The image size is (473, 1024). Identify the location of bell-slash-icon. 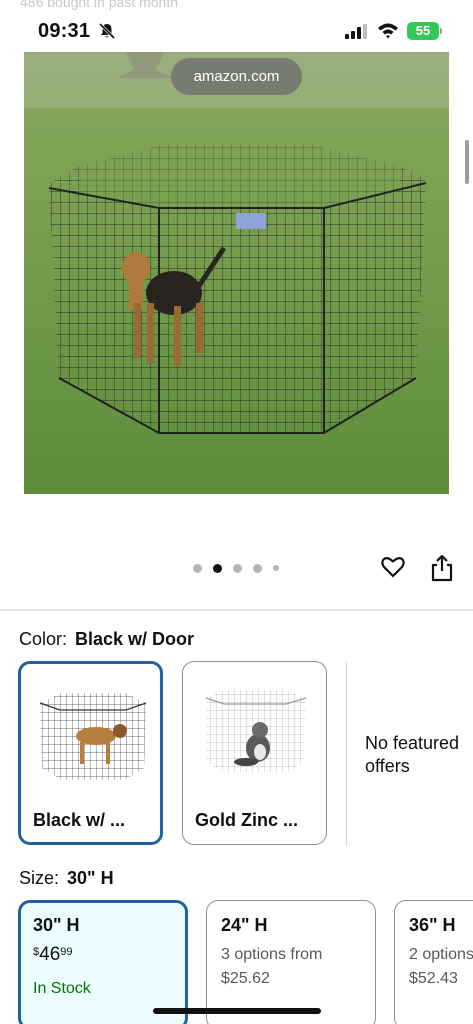
(107, 31).